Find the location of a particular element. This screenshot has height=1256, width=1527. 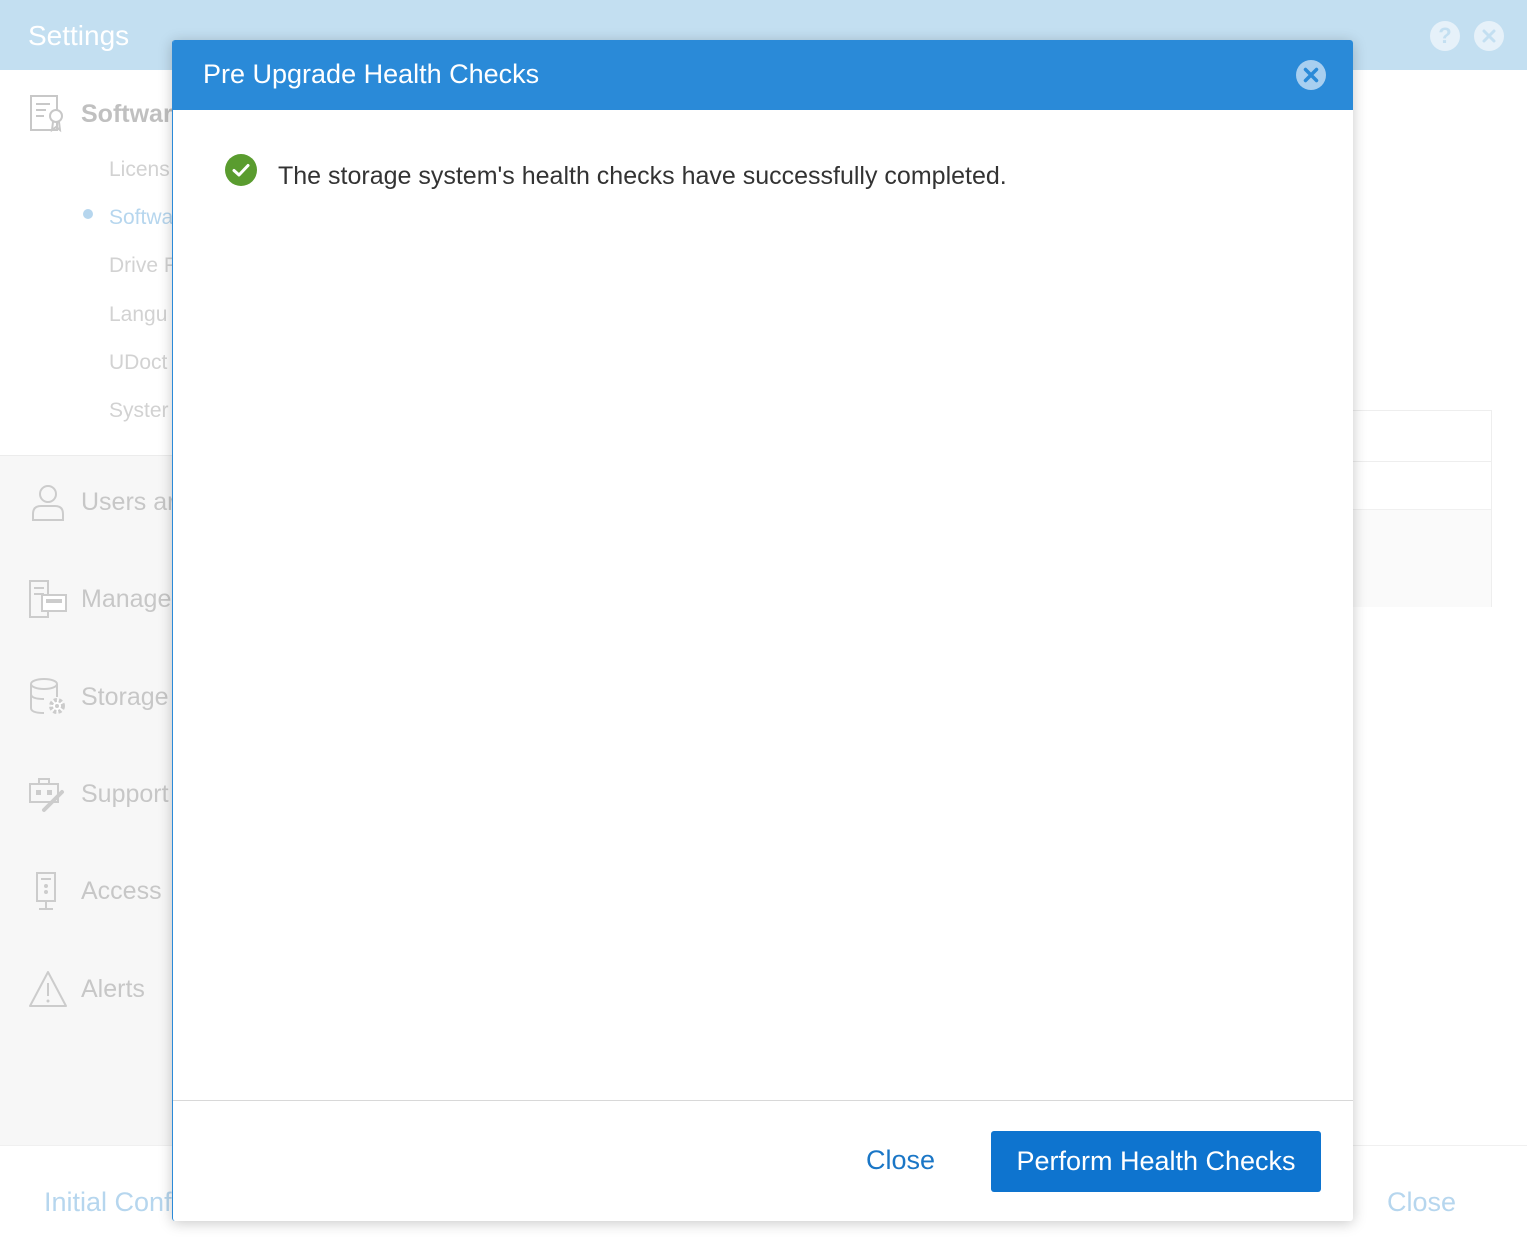

dialog-close-icon is located at coordinates (1311, 75).